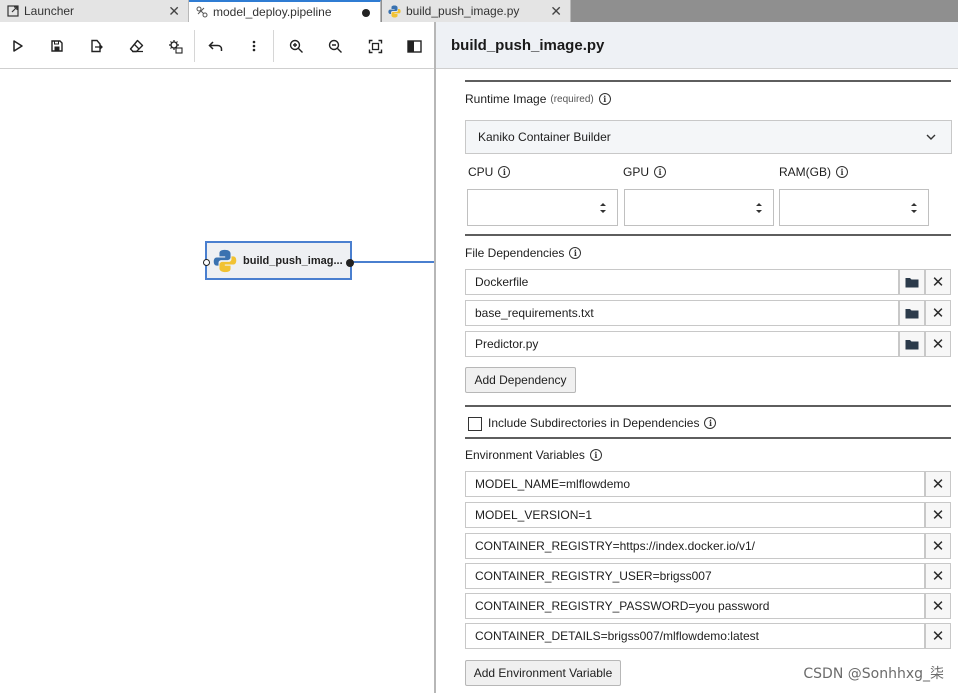  What do you see at coordinates (695, 606) in the screenshot?
I see `env-var-field: CONTAINER_REGISTRY_PASSWORD=you password` at bounding box center [695, 606].